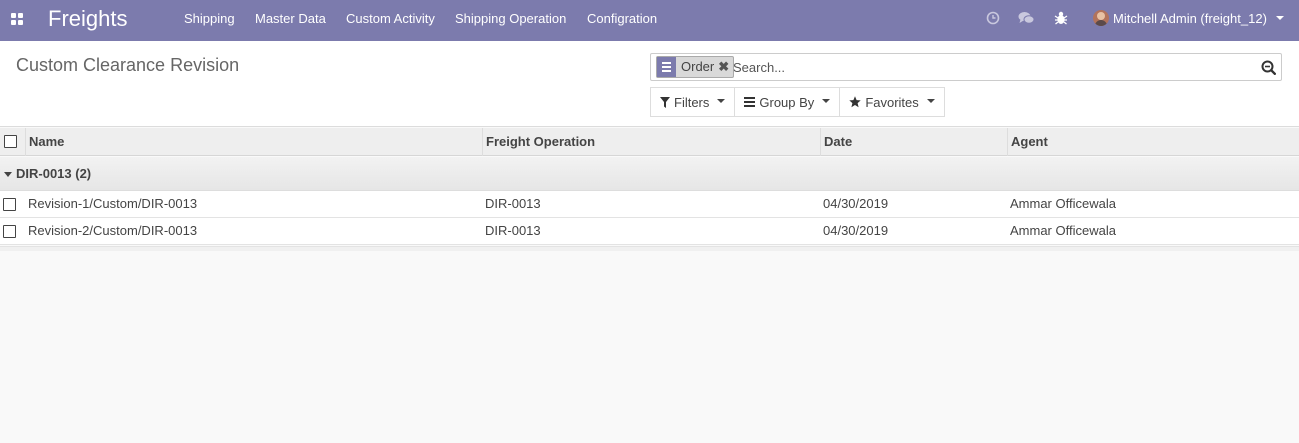 The height and width of the screenshot is (443, 1299). I want to click on search-facet-order: Order ✖, so click(695, 67).